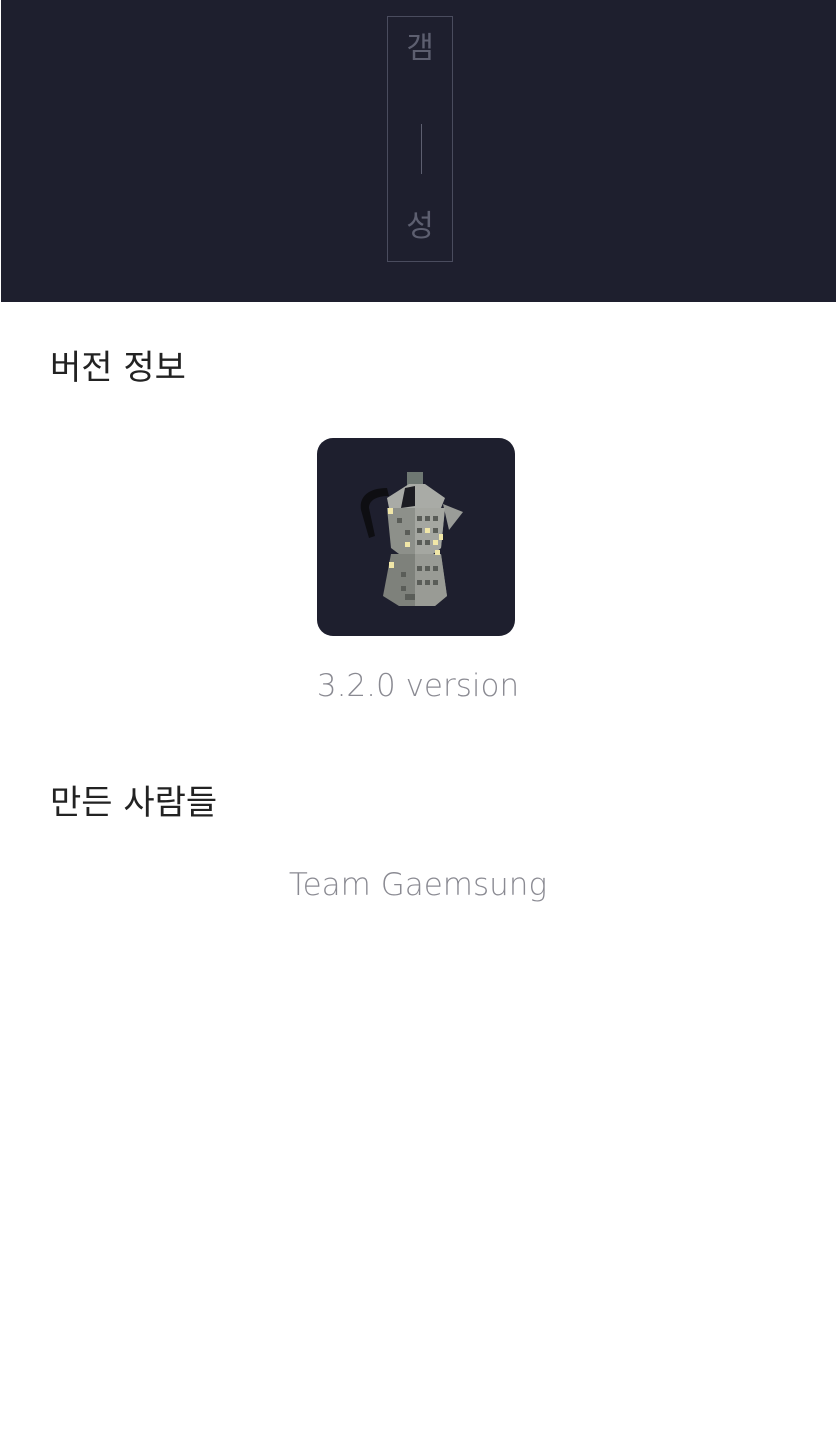 The image size is (836, 1446). What do you see at coordinates (421, 149) in the screenshot?
I see `vertical-bar-icon` at bounding box center [421, 149].